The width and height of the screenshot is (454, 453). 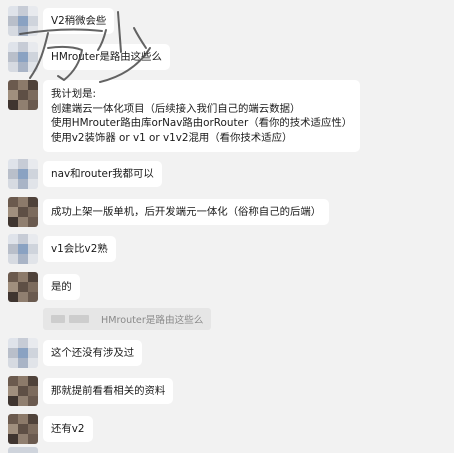 What do you see at coordinates (172, 137) in the screenshot?
I see `message-line: 使用v2装饰器 or v1 or v1v2混用（看你技术适应）` at bounding box center [172, 137].